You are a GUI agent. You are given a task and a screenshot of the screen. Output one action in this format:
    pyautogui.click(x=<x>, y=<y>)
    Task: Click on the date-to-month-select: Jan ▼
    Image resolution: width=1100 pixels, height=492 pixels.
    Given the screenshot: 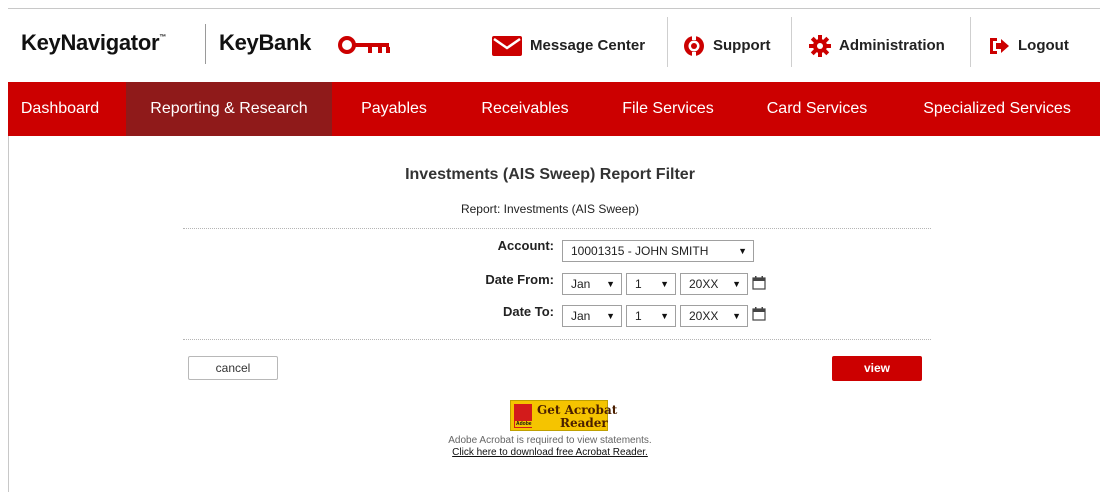 What is the action you would take?
    pyautogui.click(x=592, y=316)
    